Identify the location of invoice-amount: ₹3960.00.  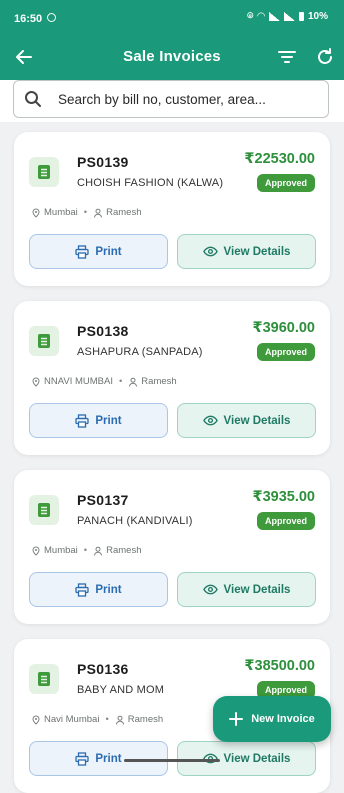
(283, 328).